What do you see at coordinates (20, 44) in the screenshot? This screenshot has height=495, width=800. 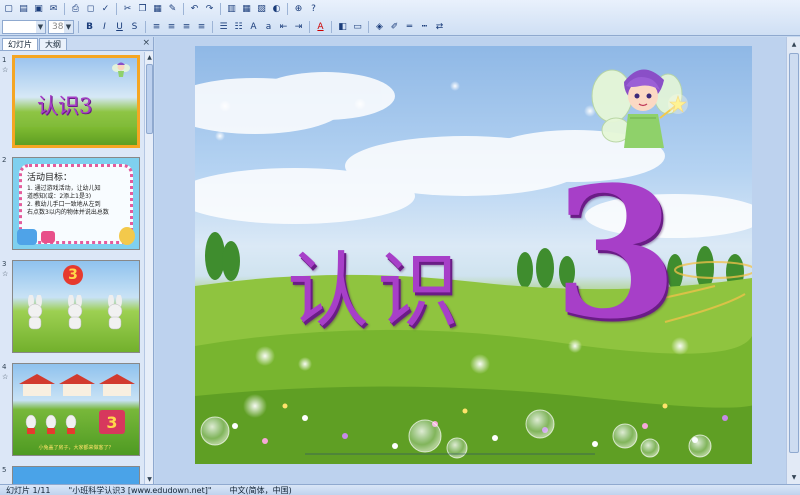 I see `tab-slides: 幻灯片` at bounding box center [20, 44].